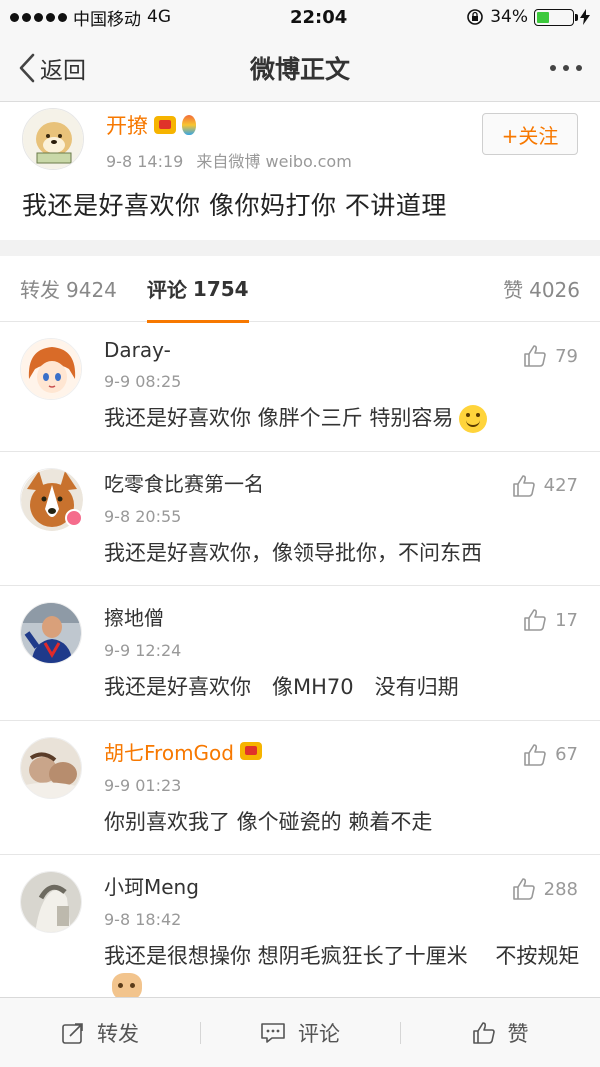 This screenshot has width=600, height=1067. Describe the element at coordinates (566, 356) in the screenshot. I see `like-count: 79` at that location.